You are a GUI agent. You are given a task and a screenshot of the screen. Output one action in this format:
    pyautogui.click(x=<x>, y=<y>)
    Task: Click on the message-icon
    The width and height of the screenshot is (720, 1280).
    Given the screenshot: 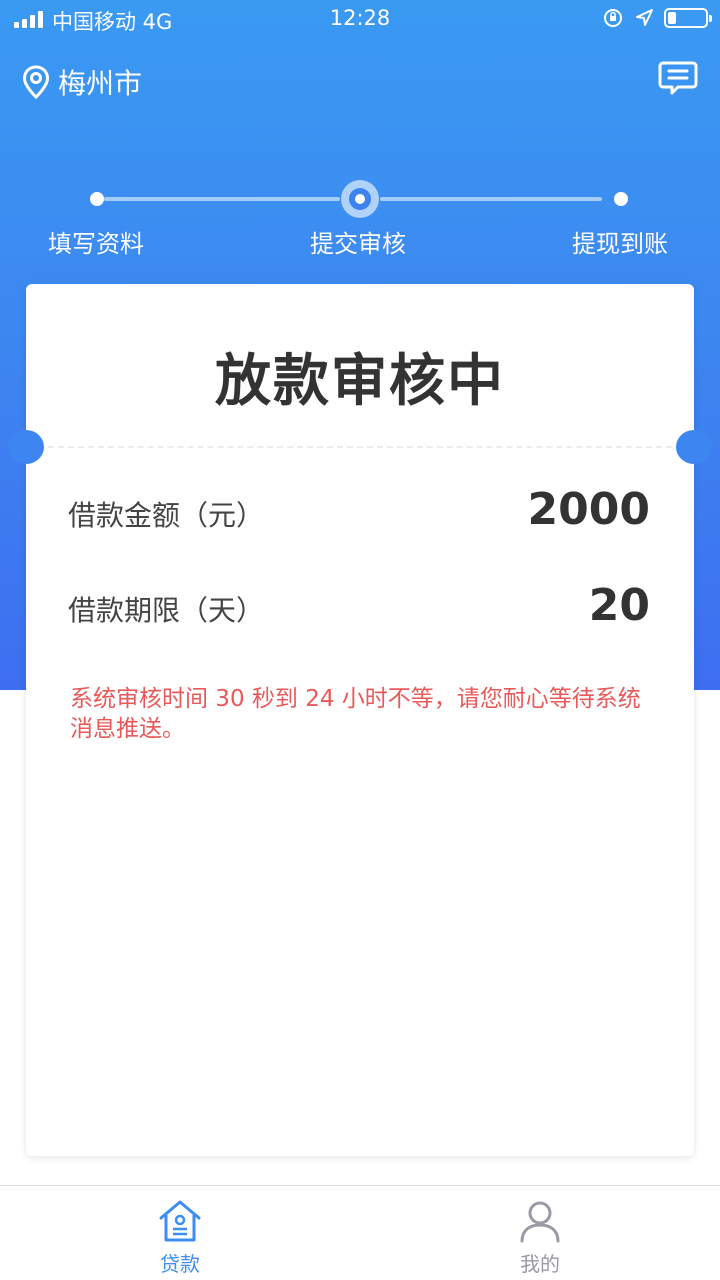 What is the action you would take?
    pyautogui.click(x=678, y=78)
    